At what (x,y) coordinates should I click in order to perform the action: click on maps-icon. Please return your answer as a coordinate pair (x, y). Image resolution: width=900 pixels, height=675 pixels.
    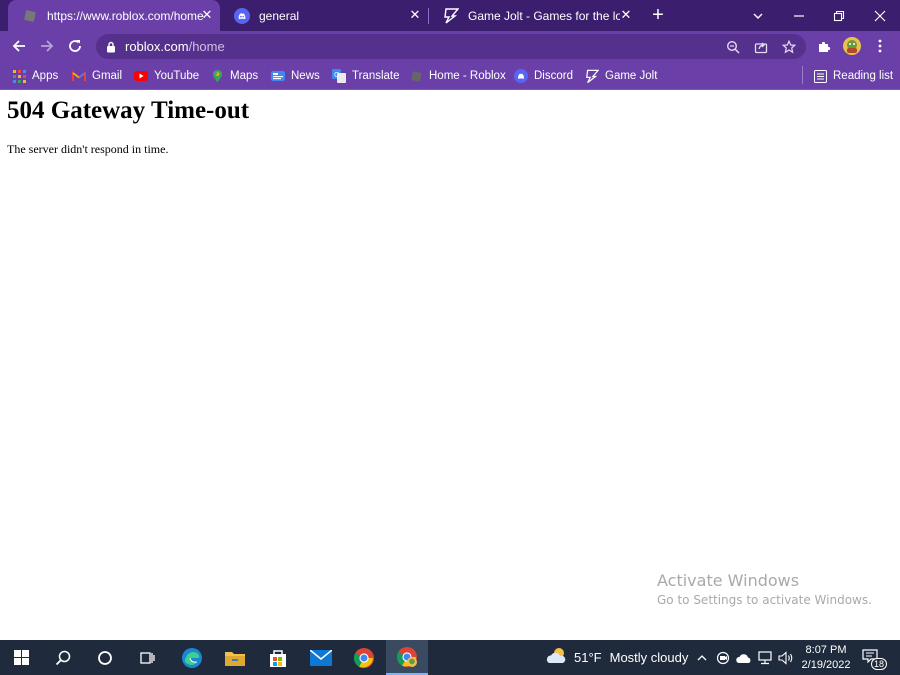
    Looking at the image, I should click on (217, 76).